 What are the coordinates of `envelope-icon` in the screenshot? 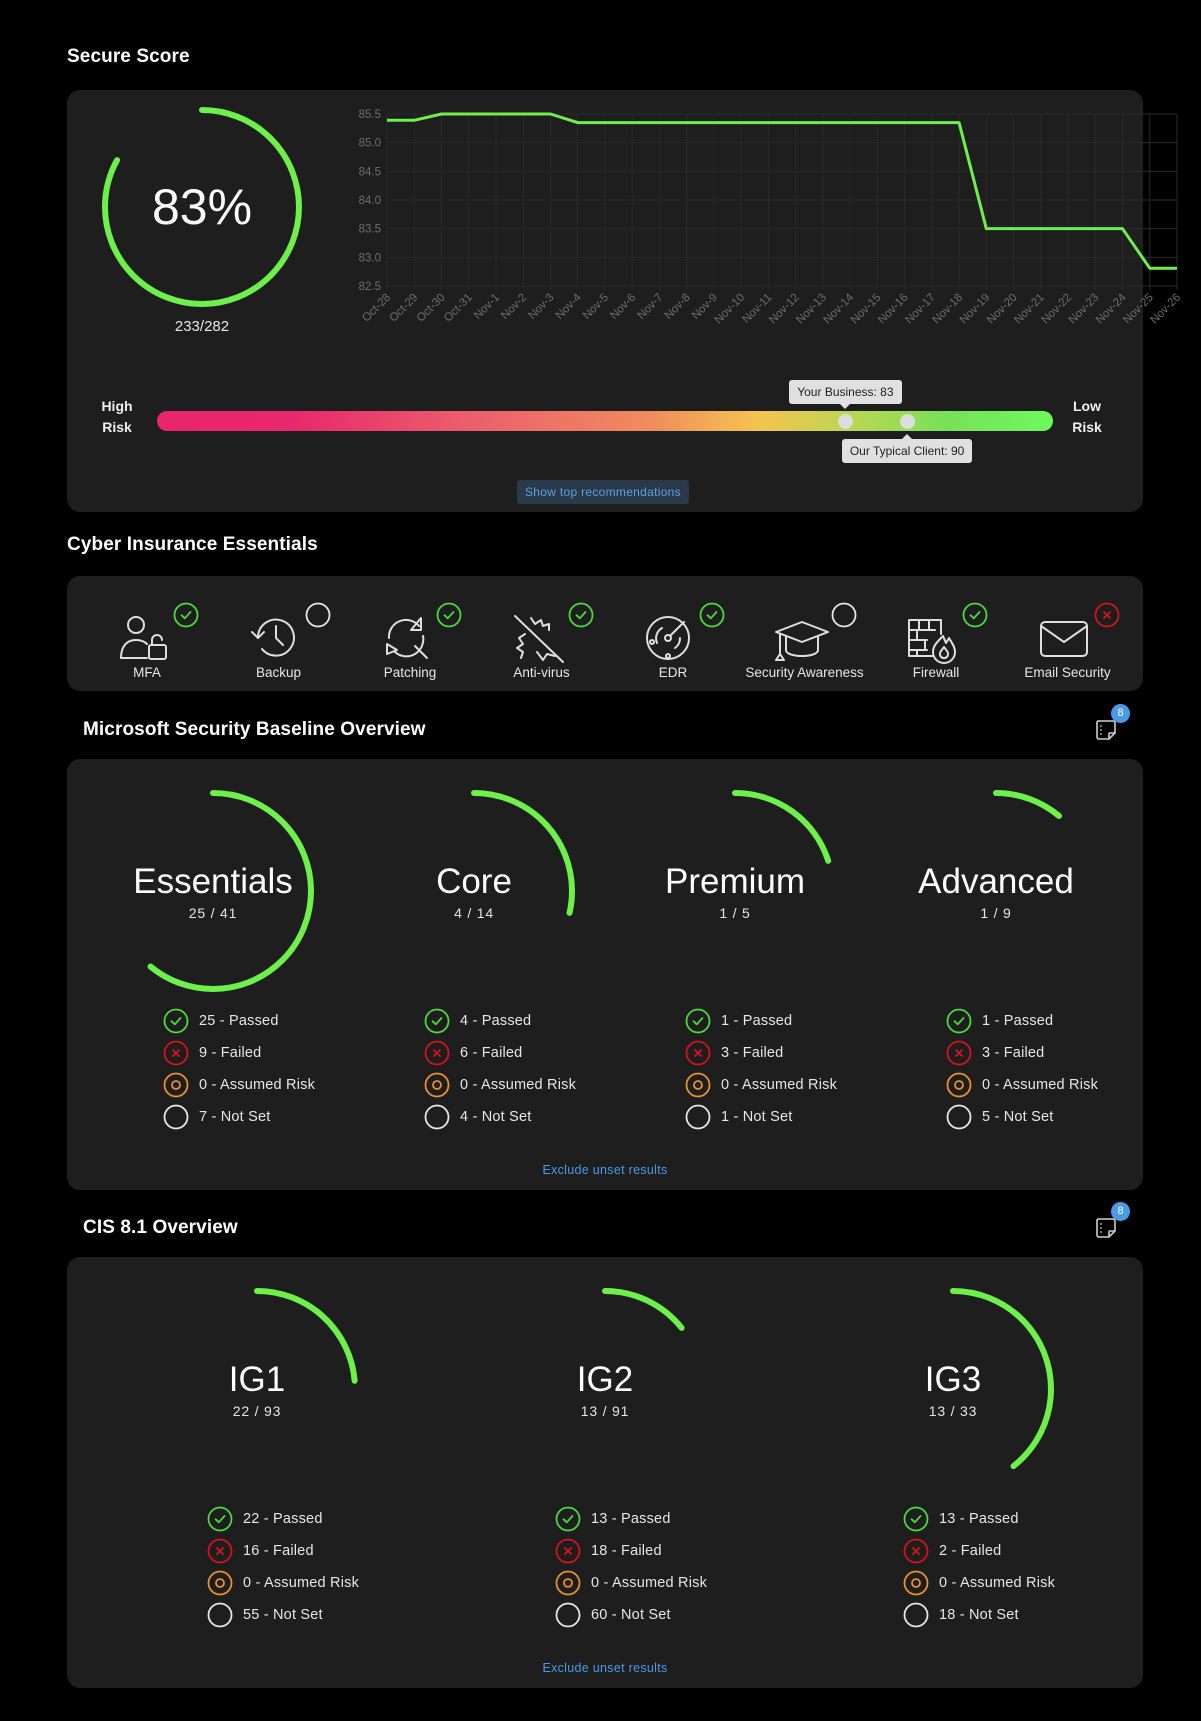 It's located at (1063, 639).